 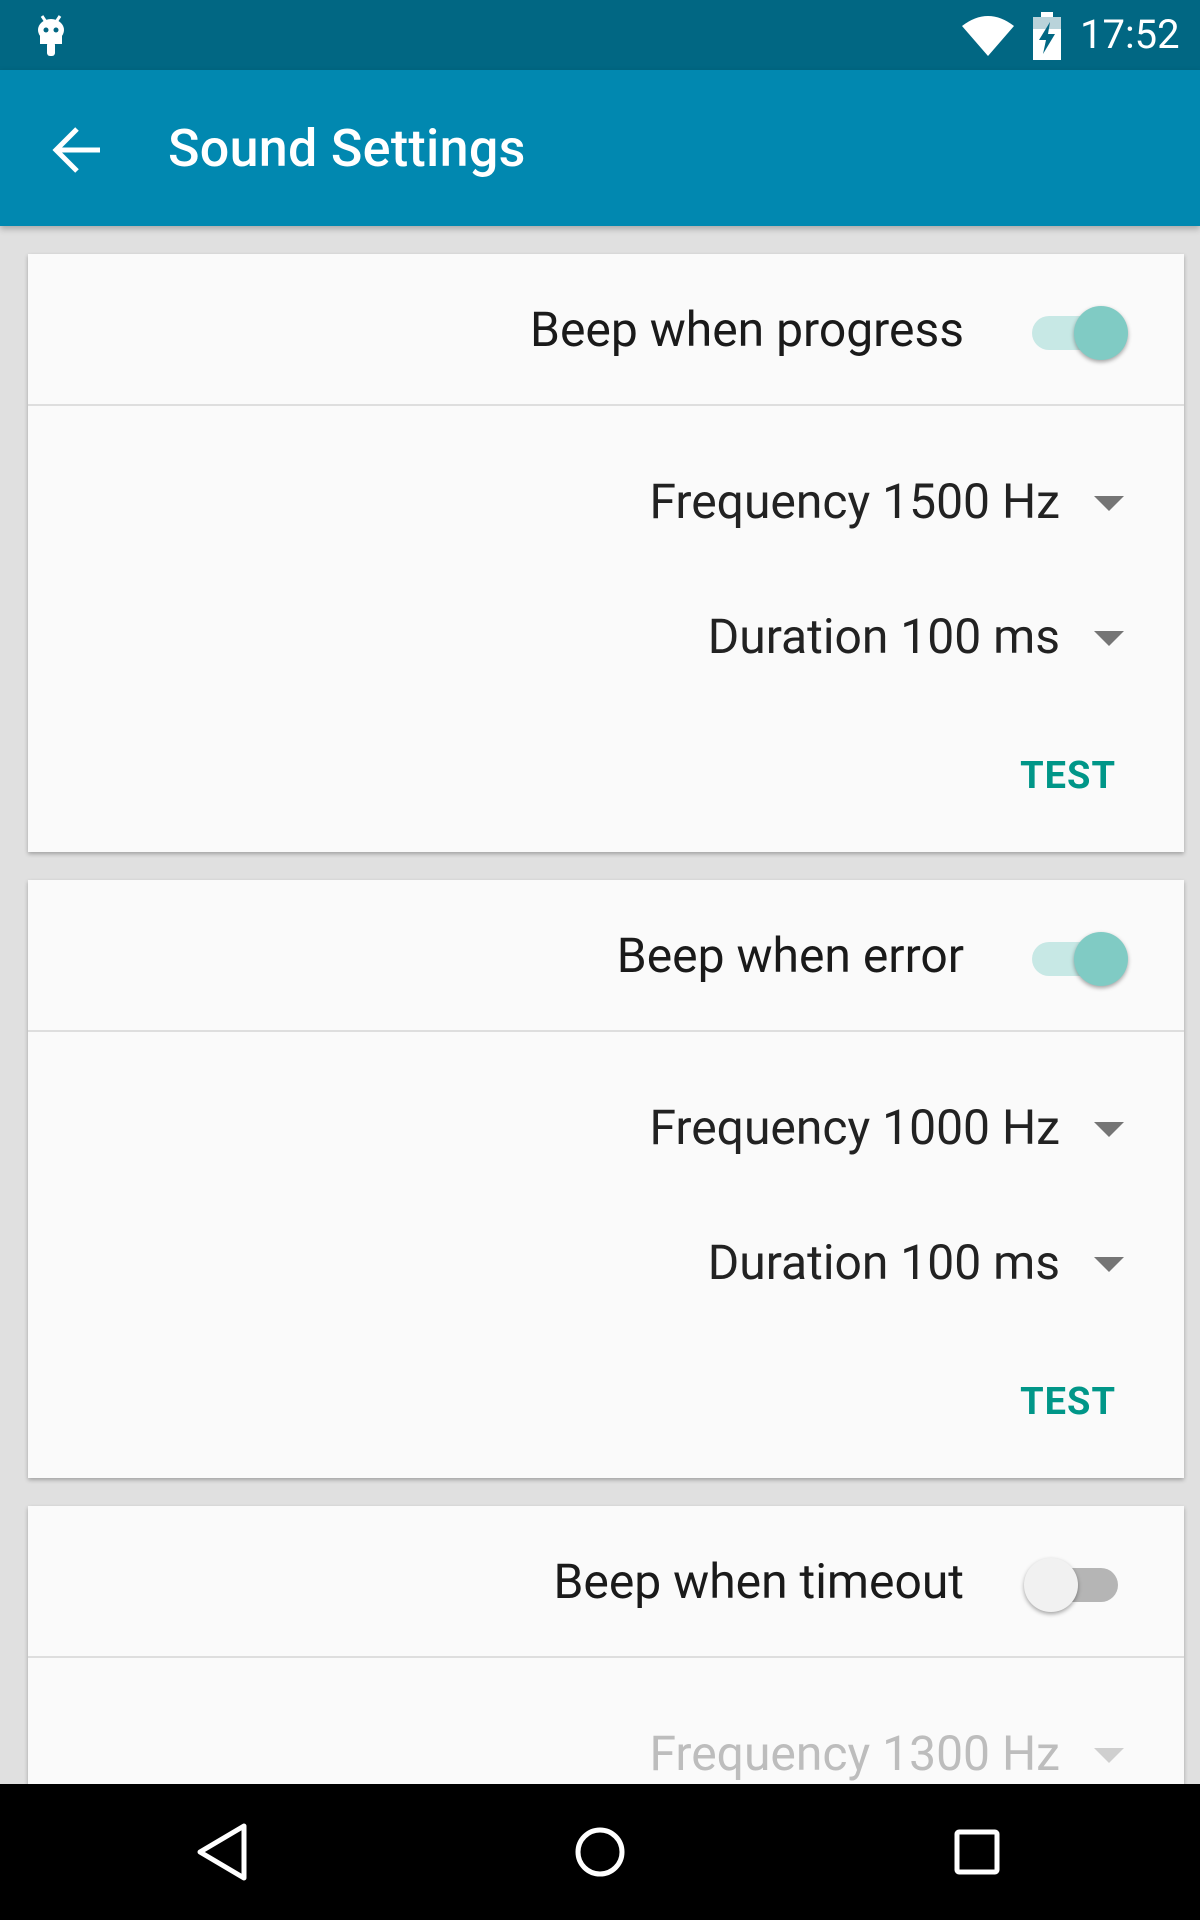 I want to click on beep-timeout-card: Beep when timeout Frequency 1300 Hz, so click(x=606, y=1645).